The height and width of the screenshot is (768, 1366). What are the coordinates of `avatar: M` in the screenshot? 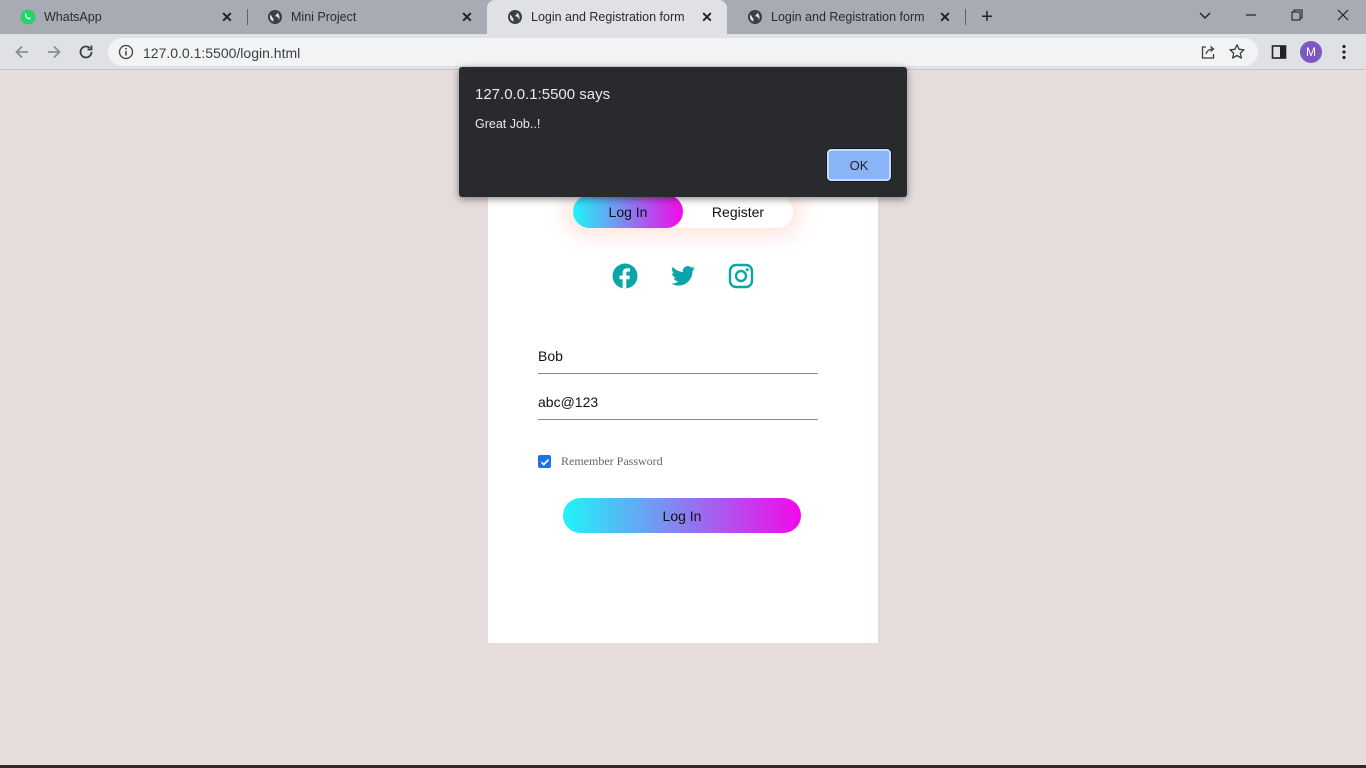 It's located at (1311, 52).